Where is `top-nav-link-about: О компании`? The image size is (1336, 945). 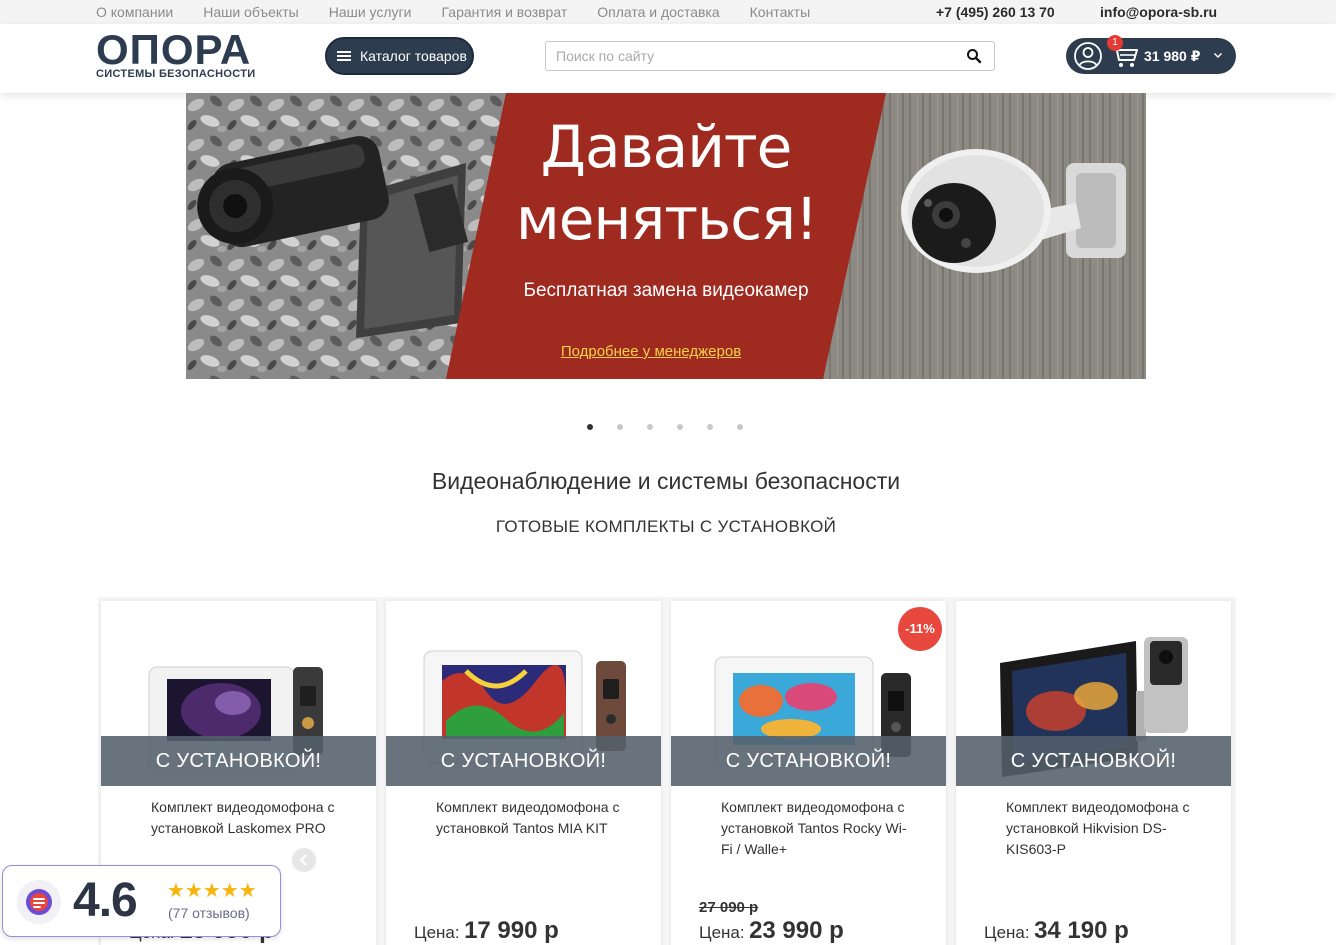 top-nav-link-about: О компании is located at coordinates (134, 12).